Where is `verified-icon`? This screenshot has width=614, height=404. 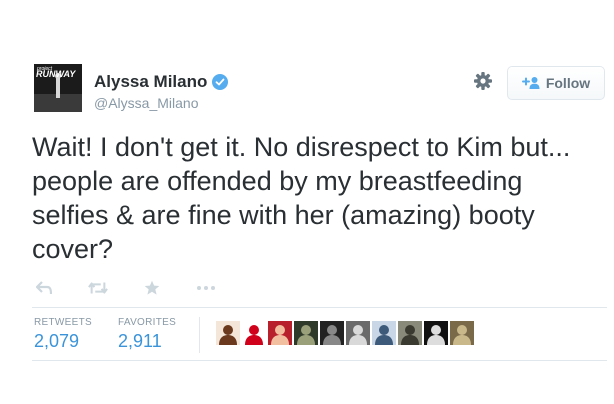
verified-icon is located at coordinates (220, 82).